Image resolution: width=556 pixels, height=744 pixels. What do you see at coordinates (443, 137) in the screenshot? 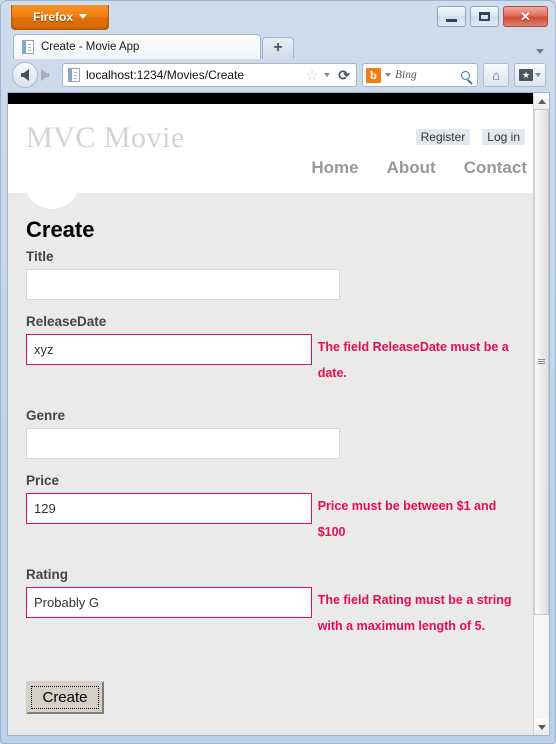
I see `register-link: Register` at bounding box center [443, 137].